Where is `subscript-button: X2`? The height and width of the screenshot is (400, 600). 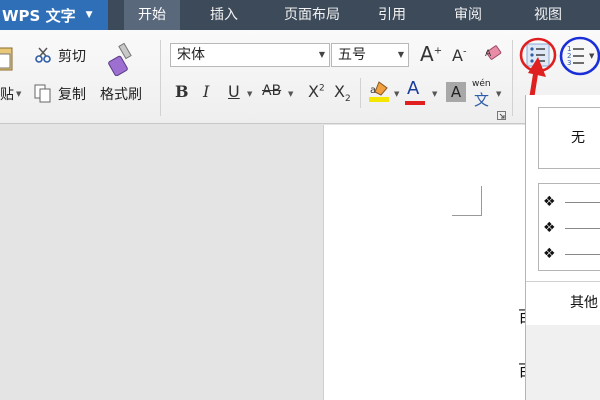
subscript-button: X2 is located at coordinates (342, 93).